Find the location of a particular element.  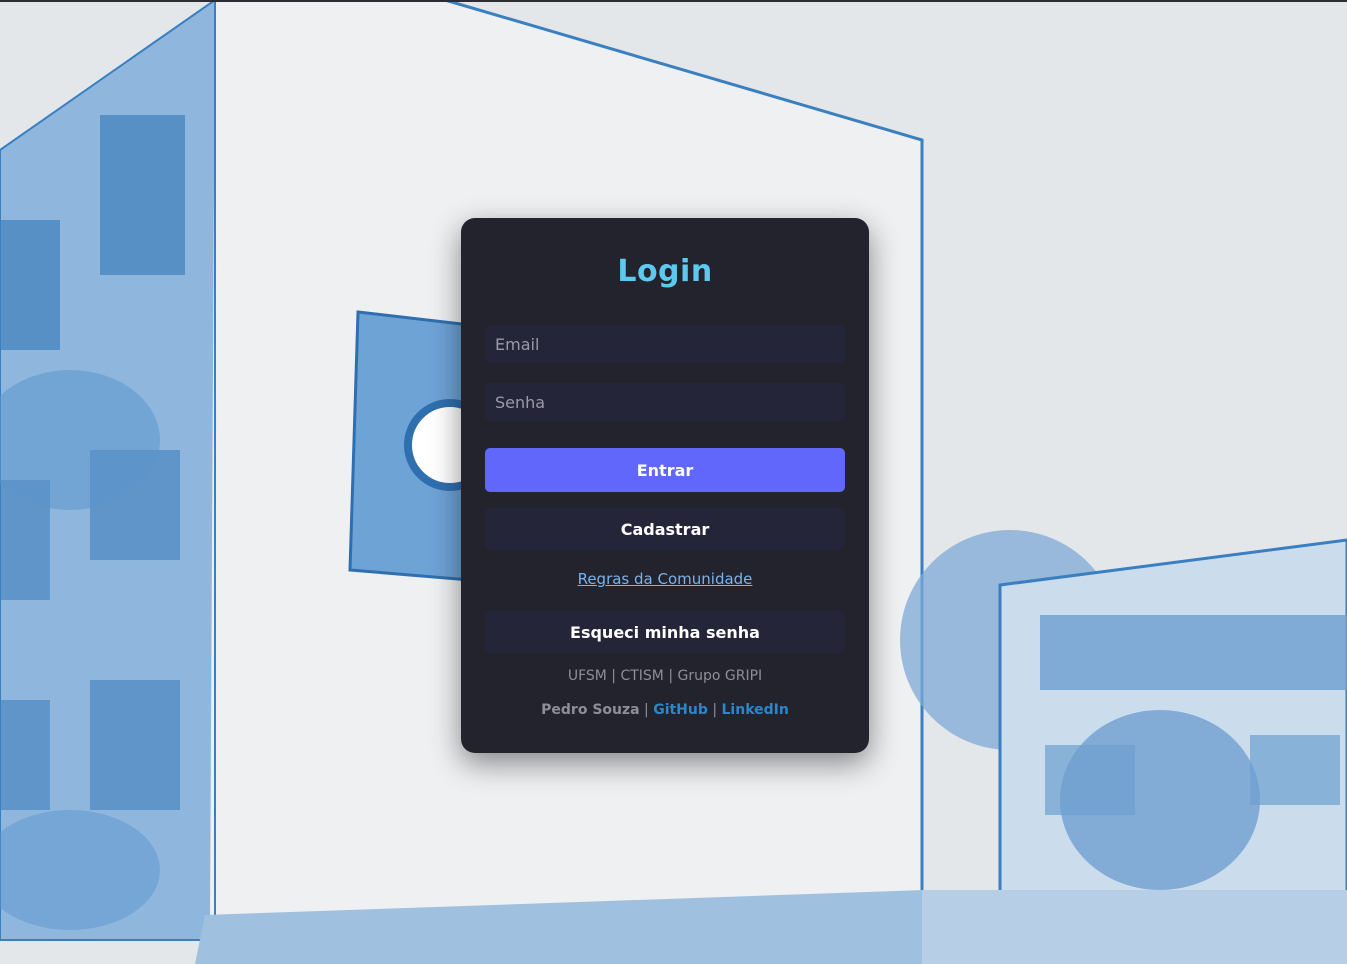

email-input is located at coordinates (665, 344).